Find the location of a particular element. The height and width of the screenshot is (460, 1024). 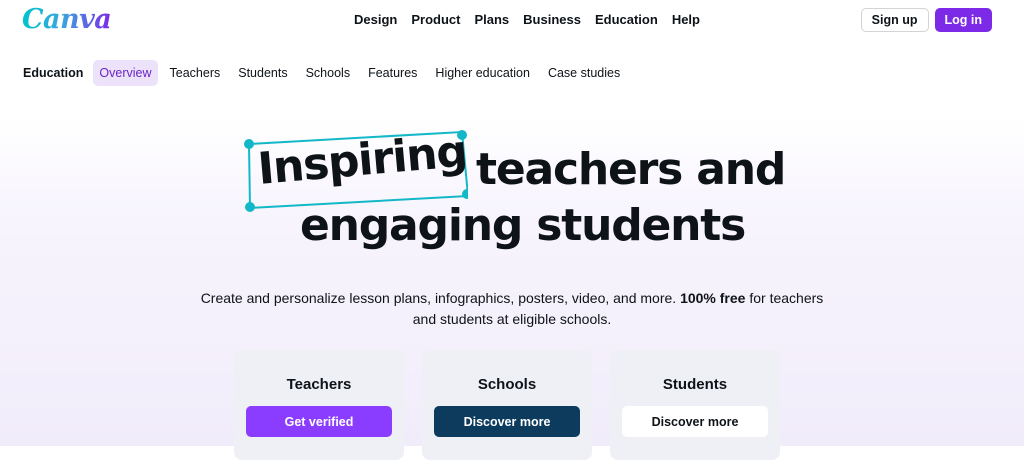

nav-help: Help is located at coordinates (686, 20).